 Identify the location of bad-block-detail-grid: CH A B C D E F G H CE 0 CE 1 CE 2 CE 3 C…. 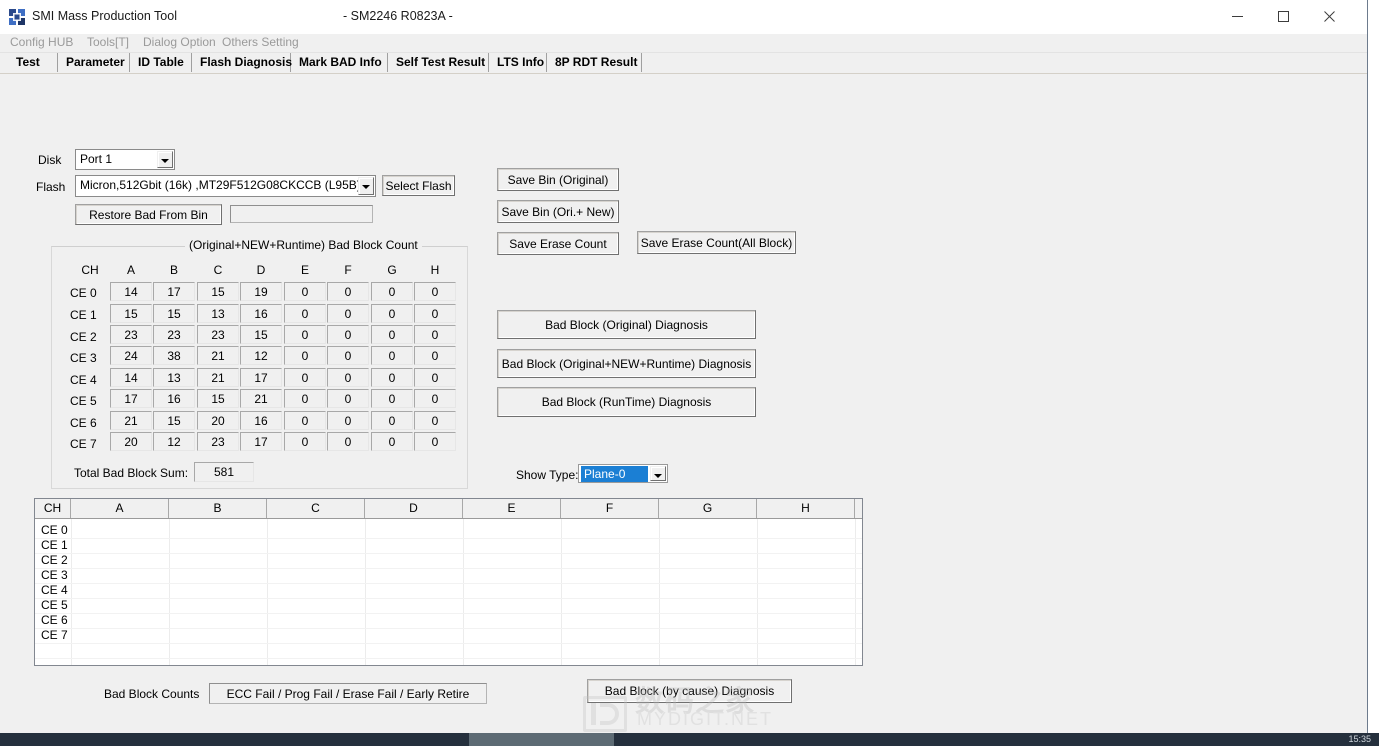
(448, 582).